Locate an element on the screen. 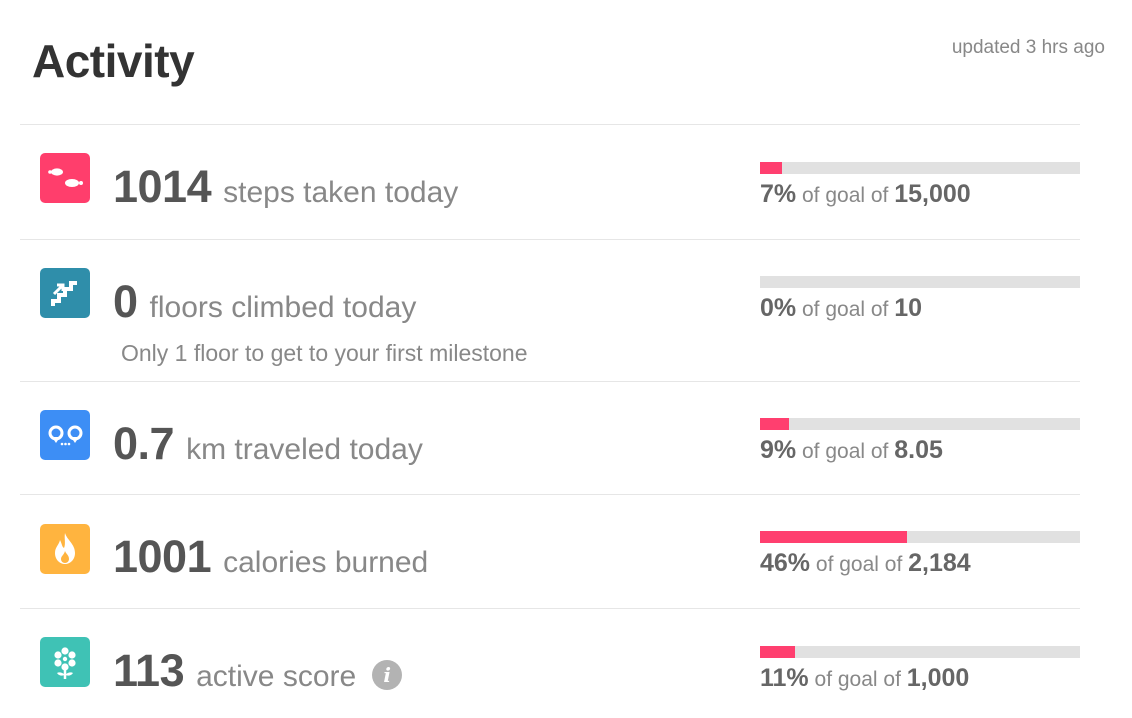 This screenshot has width=1132, height=718. calories-progress-fill is located at coordinates (834, 537).